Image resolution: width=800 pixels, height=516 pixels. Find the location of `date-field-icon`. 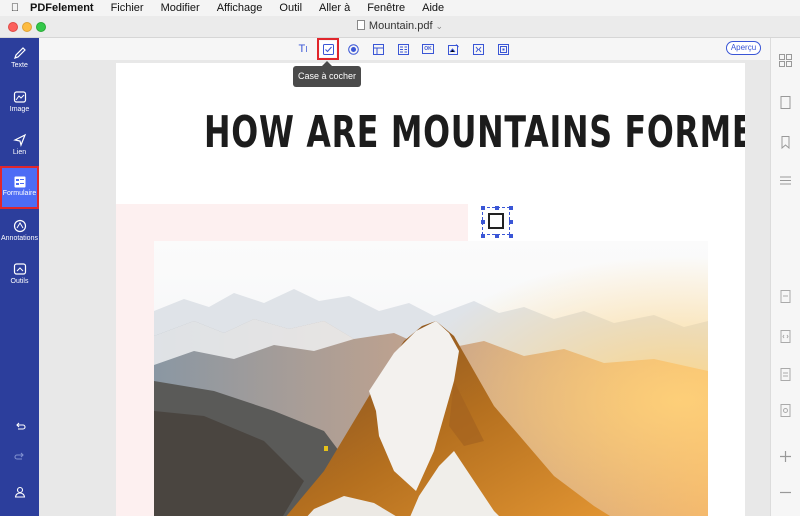

date-field-icon is located at coordinates (478, 49).